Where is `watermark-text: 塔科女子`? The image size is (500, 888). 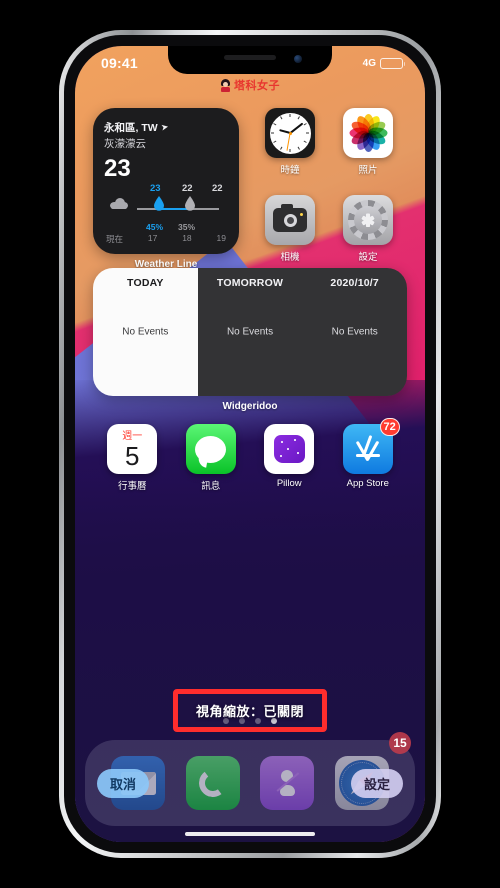 watermark-text: 塔科女子 is located at coordinates (257, 86).